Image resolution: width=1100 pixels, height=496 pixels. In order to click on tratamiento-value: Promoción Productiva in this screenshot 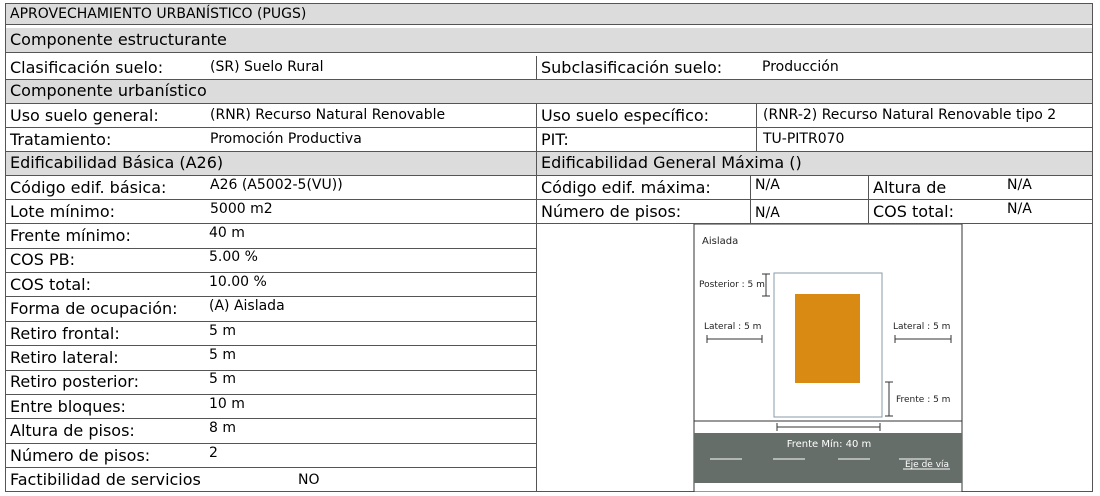, I will do `click(286, 139)`.